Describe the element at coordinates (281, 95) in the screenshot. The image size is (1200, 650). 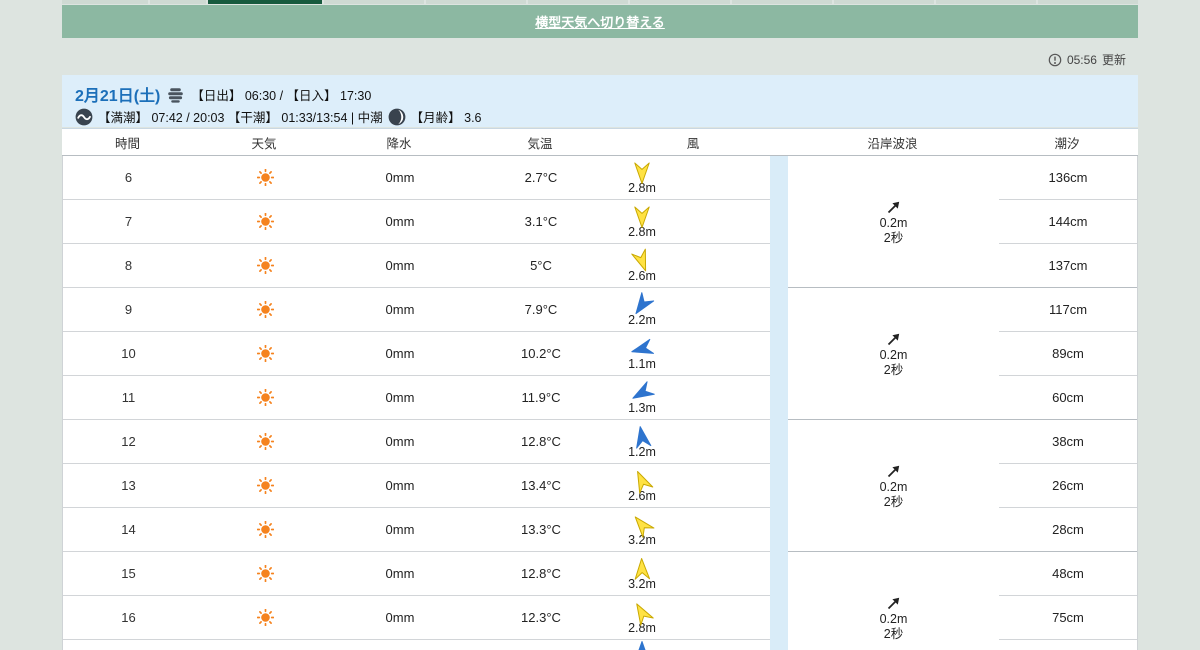
I see `sunrise-sunset-times: 【日出】 06:30 / 【日入】 17:30` at that location.